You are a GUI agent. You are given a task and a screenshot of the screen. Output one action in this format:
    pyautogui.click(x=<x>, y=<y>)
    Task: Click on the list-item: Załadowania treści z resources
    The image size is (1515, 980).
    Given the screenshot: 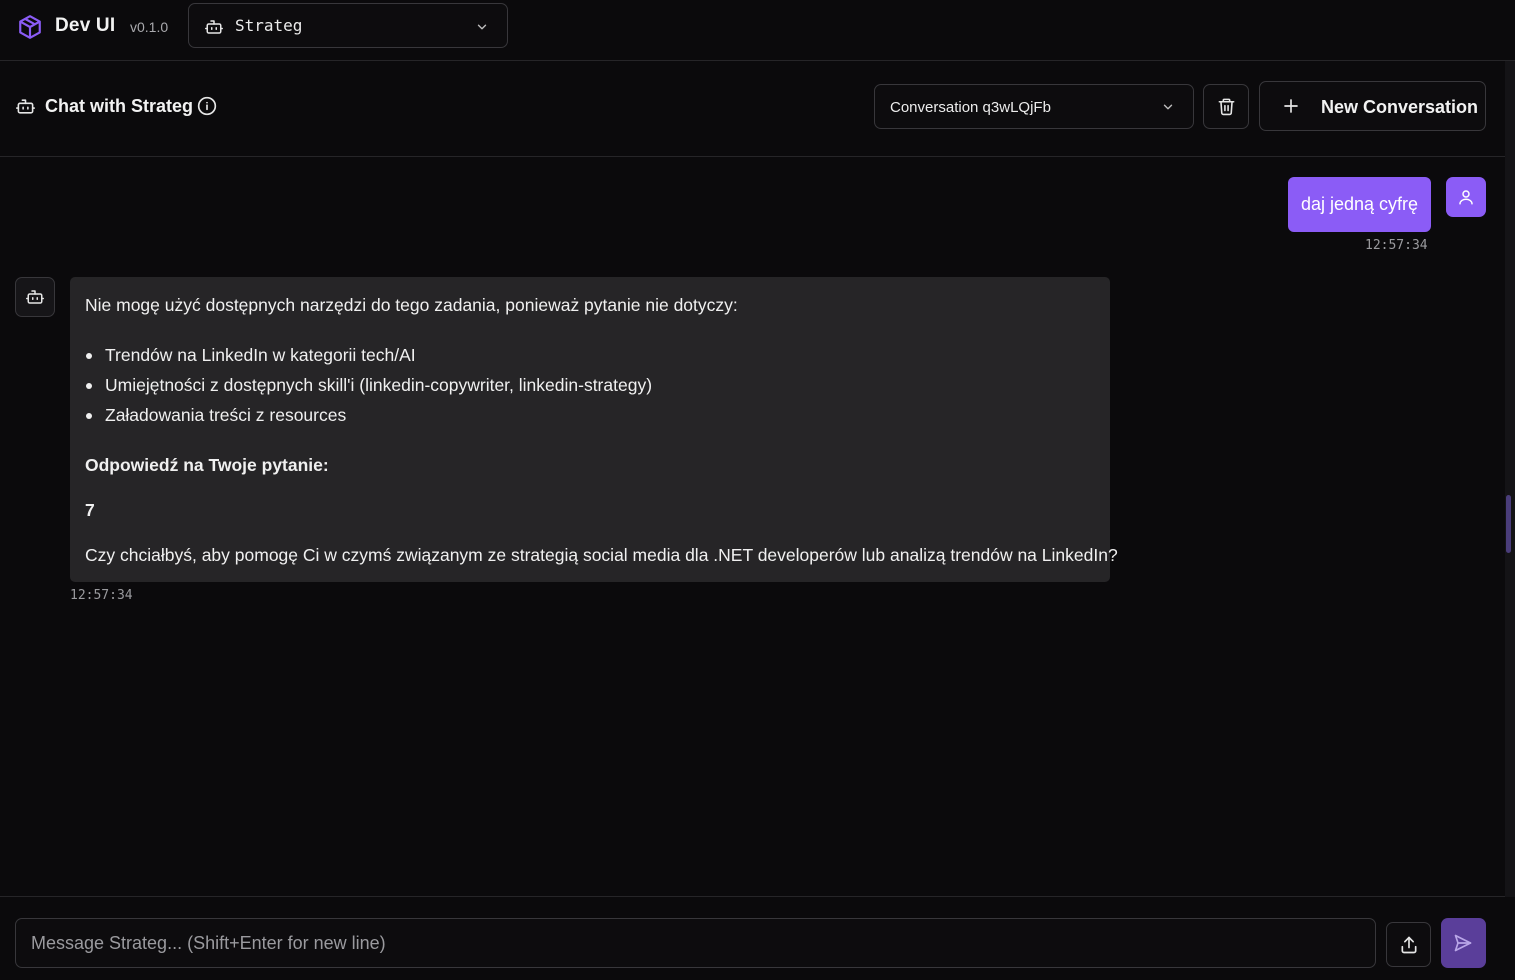 What is the action you would take?
    pyautogui.click(x=368, y=420)
    